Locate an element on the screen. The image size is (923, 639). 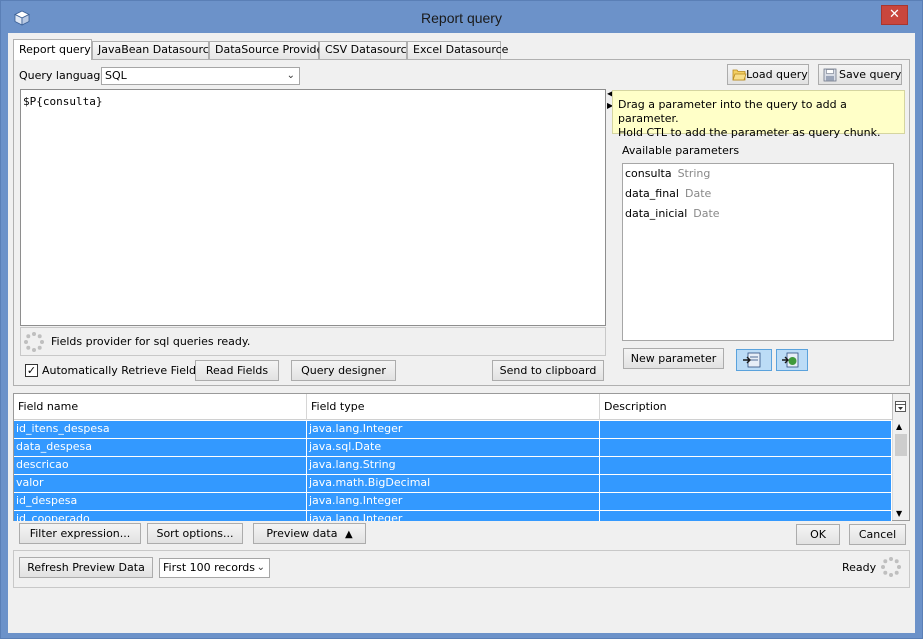
parameter-name: consulta is located at coordinates (648, 173).